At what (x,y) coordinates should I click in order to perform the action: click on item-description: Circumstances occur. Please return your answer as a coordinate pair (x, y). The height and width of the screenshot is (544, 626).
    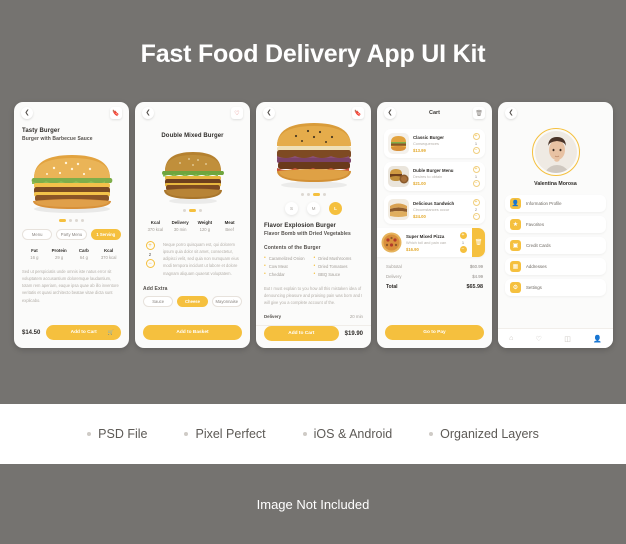
    Looking at the image, I should click on (431, 209).